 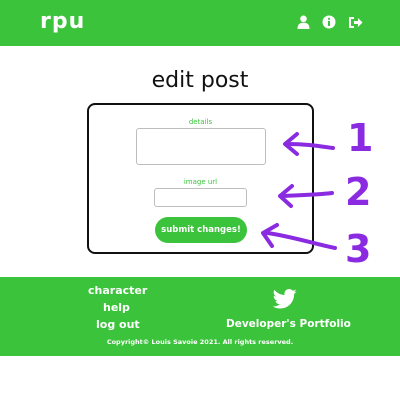 What do you see at coordinates (200, 23) in the screenshot?
I see `navbar: rpu` at bounding box center [200, 23].